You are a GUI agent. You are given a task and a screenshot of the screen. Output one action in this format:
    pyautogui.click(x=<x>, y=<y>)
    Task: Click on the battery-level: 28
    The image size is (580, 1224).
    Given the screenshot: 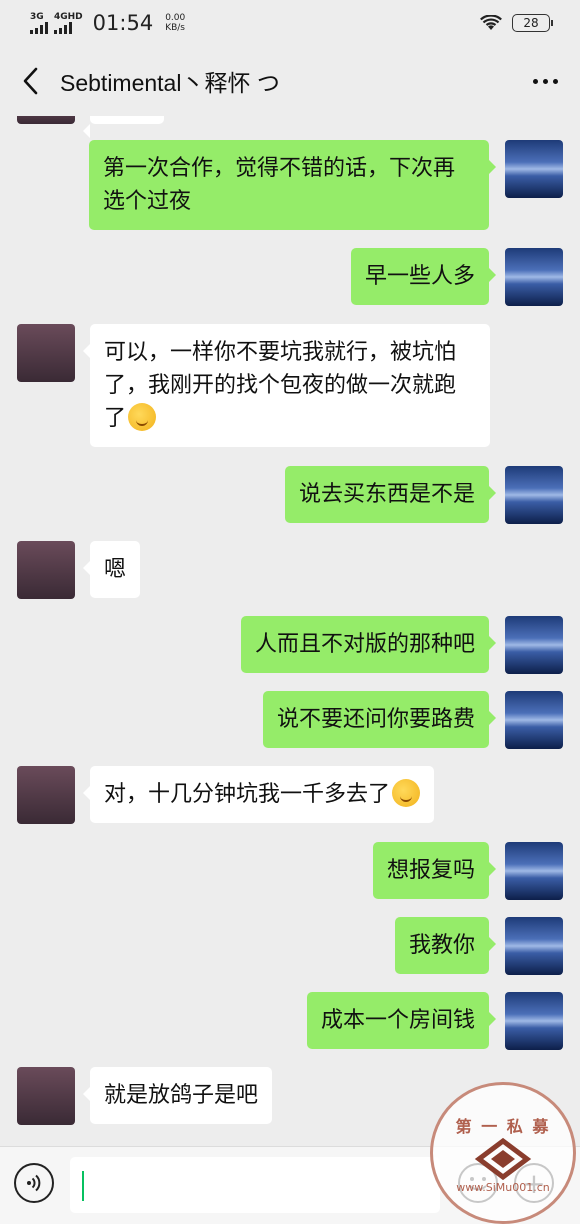 What is the action you would take?
    pyautogui.click(x=531, y=23)
    